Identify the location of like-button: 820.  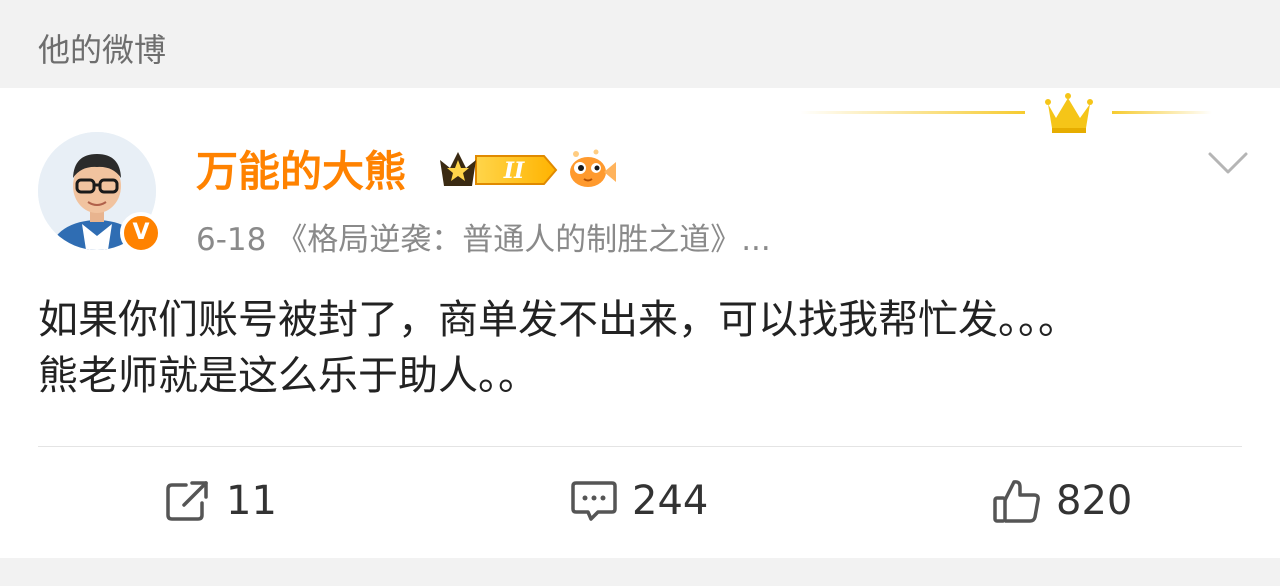
(1062, 501).